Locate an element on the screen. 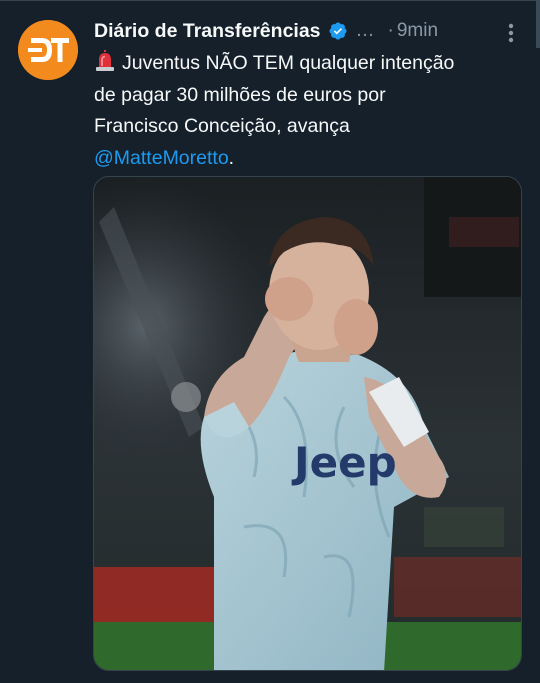 Image resolution: width=540 pixels, height=683 pixels. tweet-text-line-3: Francisco Conceição, avança is located at coordinates (222, 126).